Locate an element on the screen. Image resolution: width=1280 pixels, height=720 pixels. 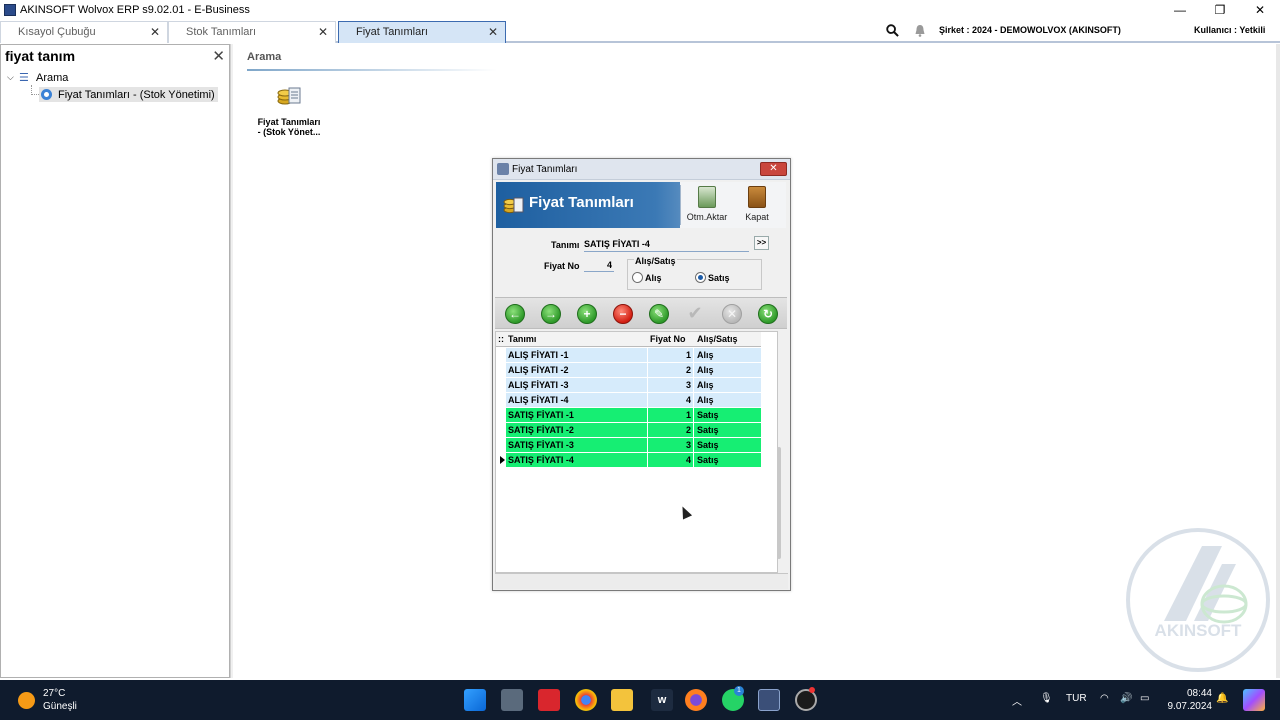
table-row: SATIŞ FİYATI -4 4 Satış is located at coordinates (633, 460).